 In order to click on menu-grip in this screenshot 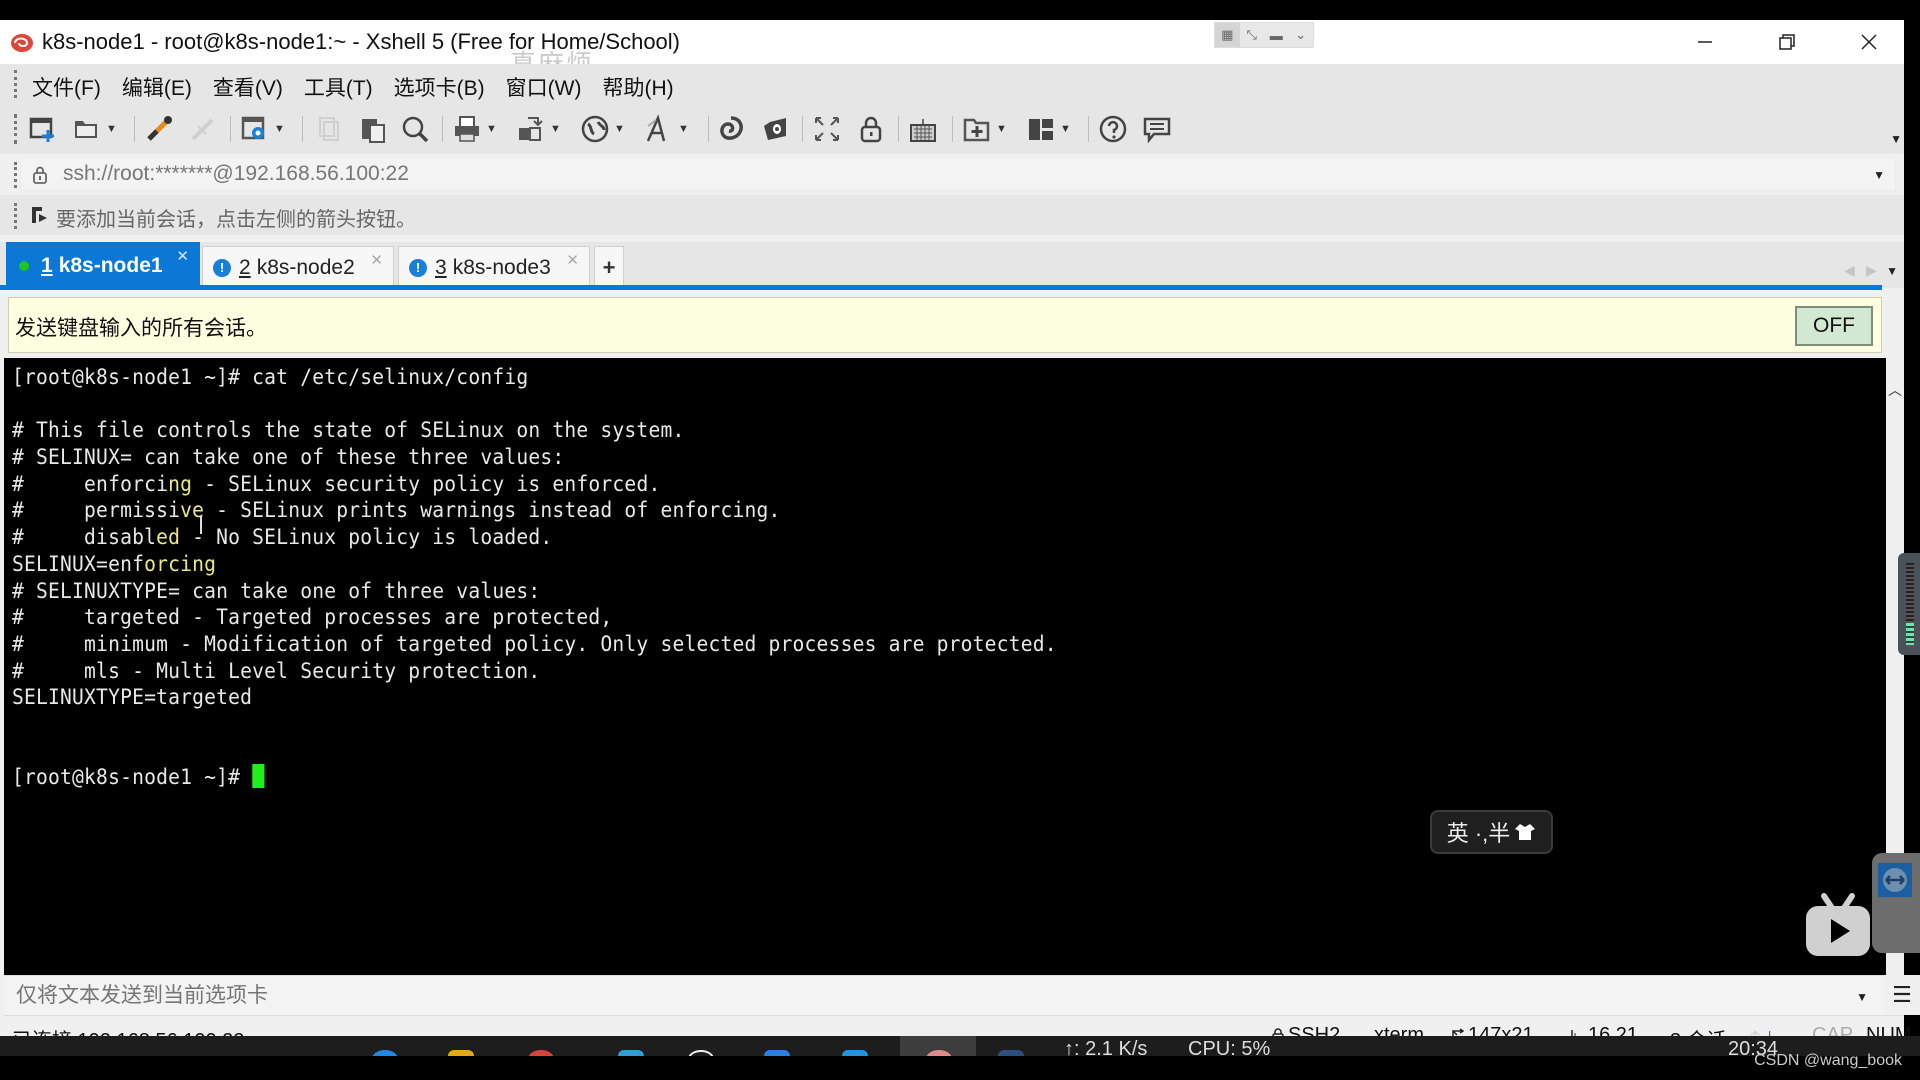, I will do `click(15, 84)`.